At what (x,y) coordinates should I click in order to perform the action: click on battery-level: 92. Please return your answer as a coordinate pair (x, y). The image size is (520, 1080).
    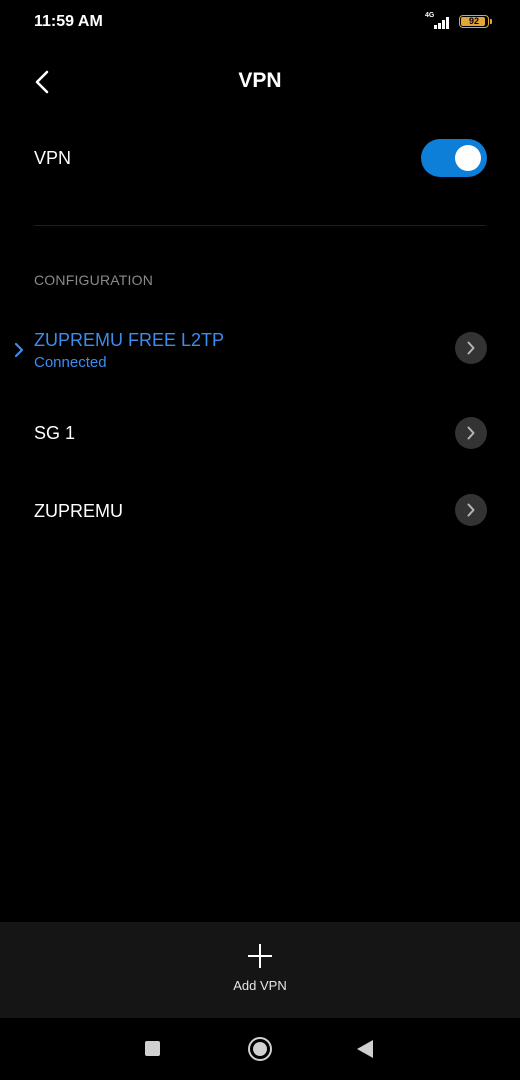
    Looking at the image, I should click on (473, 21).